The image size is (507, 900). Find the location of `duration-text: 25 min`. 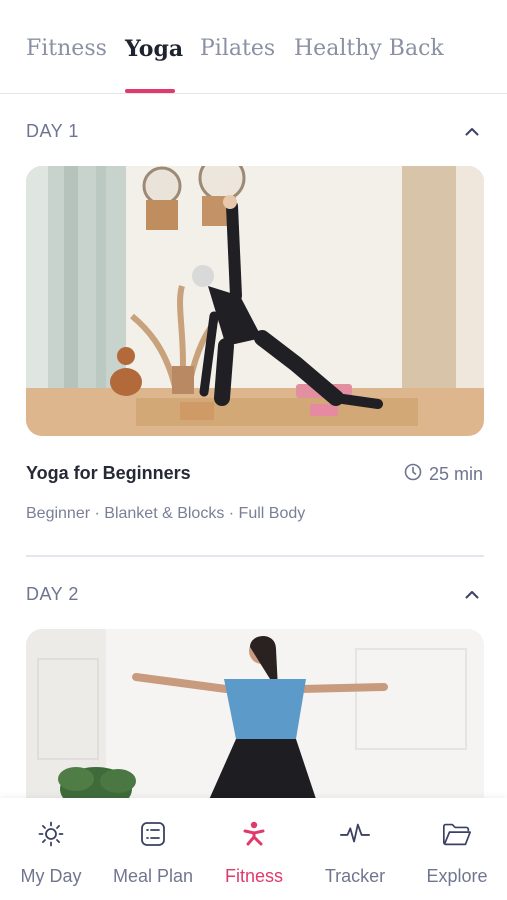

duration-text: 25 min is located at coordinates (455, 474).